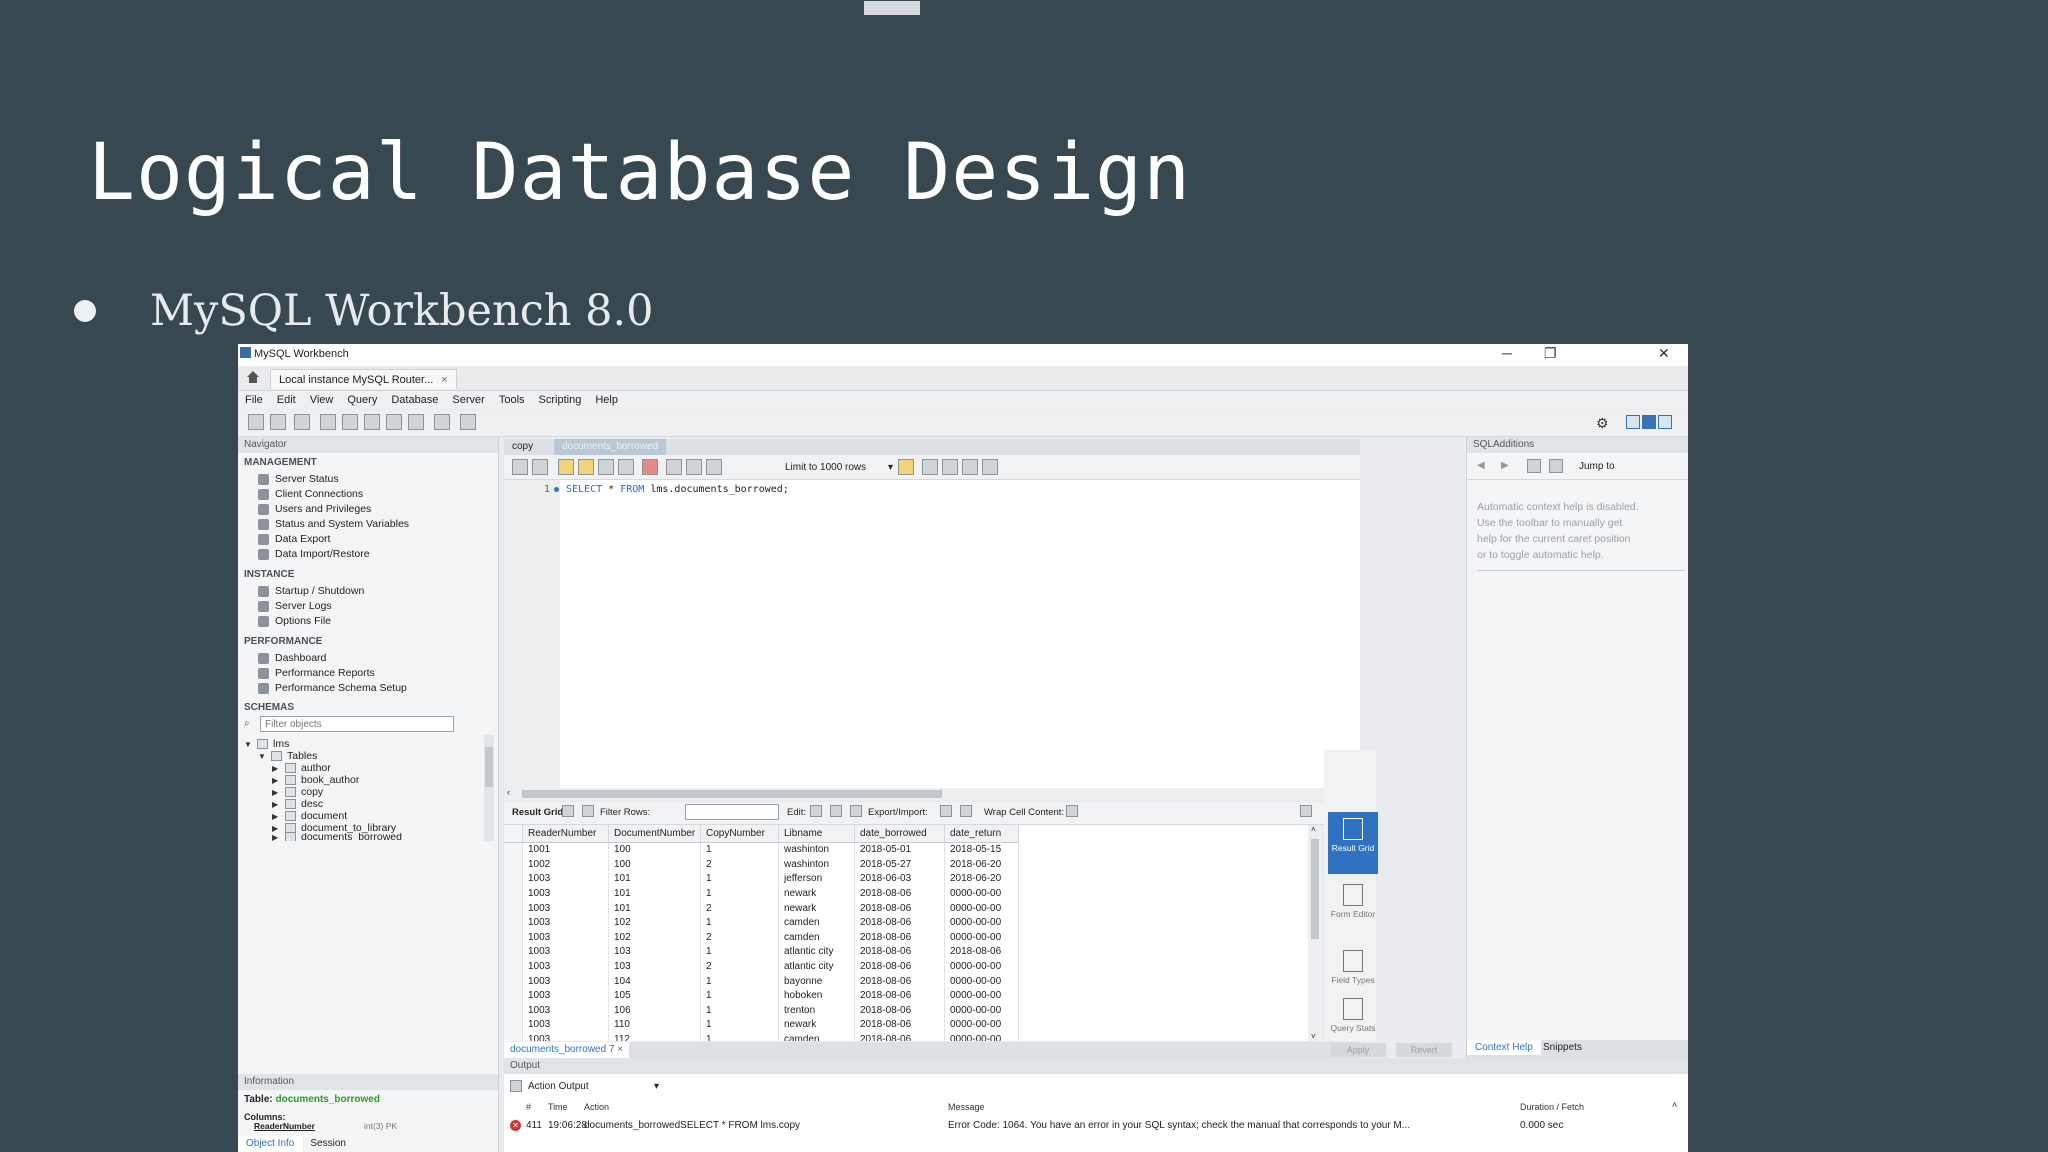 The width and height of the screenshot is (2048, 1152). I want to click on open-sql-script-icon, so click(278, 422).